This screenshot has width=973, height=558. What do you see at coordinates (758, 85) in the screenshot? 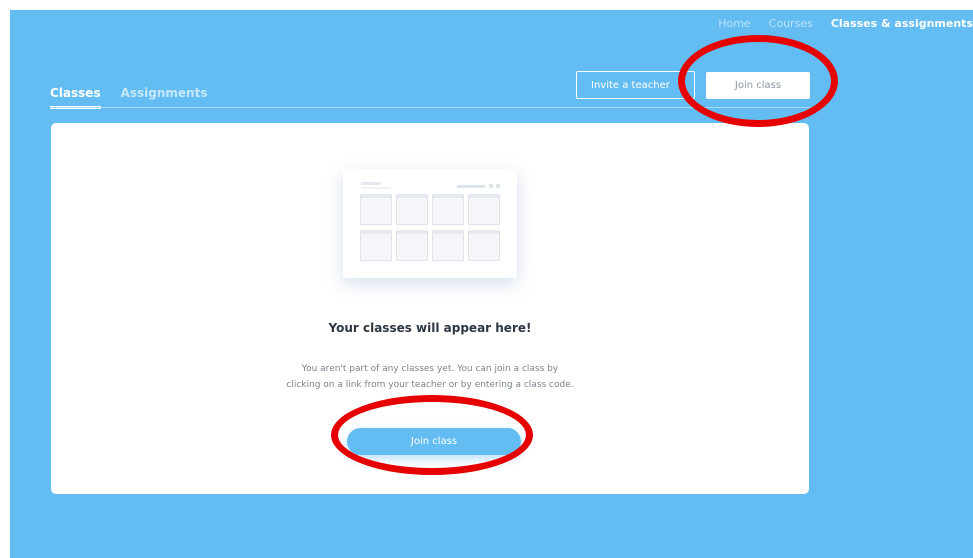
I see `join-class-button-header: Join class` at bounding box center [758, 85].